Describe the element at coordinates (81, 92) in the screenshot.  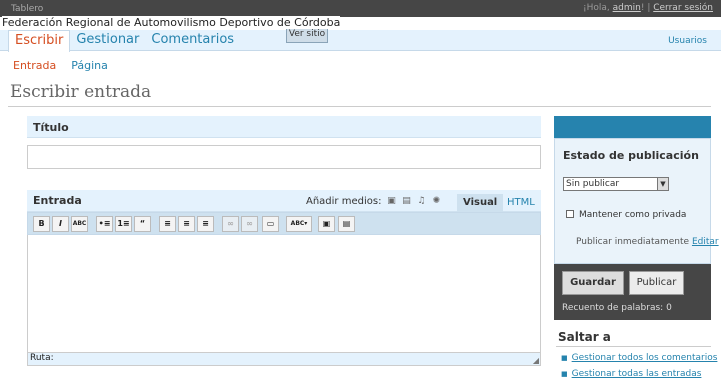
I see `page-title: Escribir entrada` at that location.